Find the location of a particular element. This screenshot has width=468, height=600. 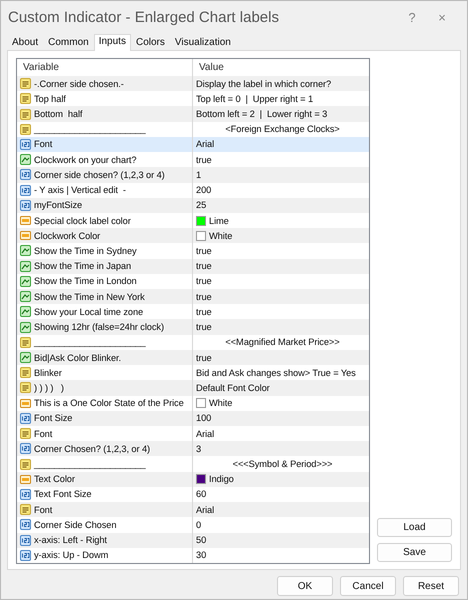

variable-name: x-axis: Left - Right is located at coordinates (70, 540).